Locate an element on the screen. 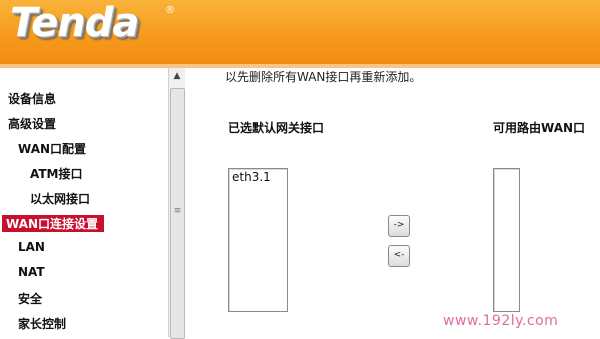 This screenshot has height=339, width=600. registered-mark: ® is located at coordinates (170, 10).